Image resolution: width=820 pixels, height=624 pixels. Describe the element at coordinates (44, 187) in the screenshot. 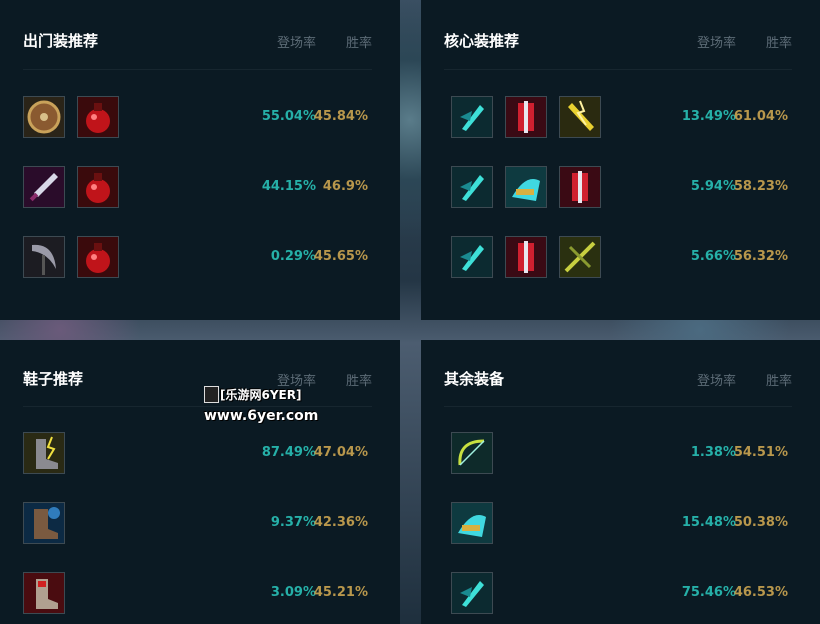

I see `dagger-icon` at that location.